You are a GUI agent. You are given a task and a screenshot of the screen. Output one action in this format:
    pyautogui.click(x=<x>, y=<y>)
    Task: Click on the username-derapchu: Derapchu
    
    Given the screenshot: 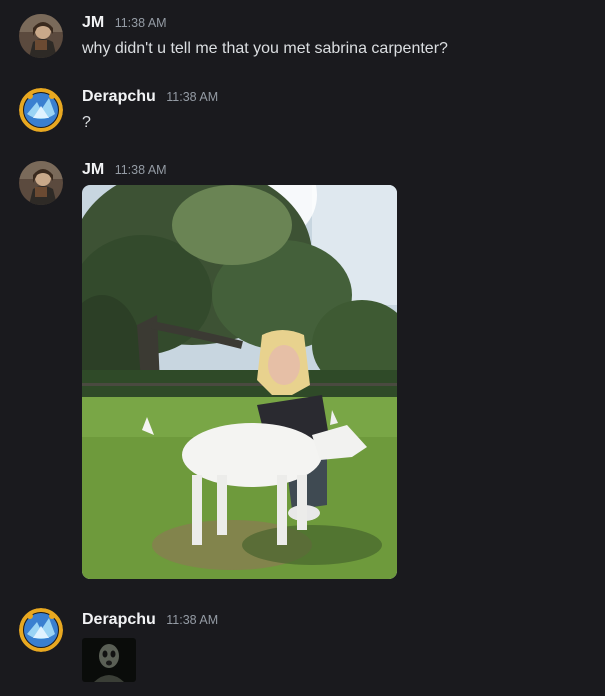 What is the action you would take?
    pyautogui.click(x=119, y=619)
    